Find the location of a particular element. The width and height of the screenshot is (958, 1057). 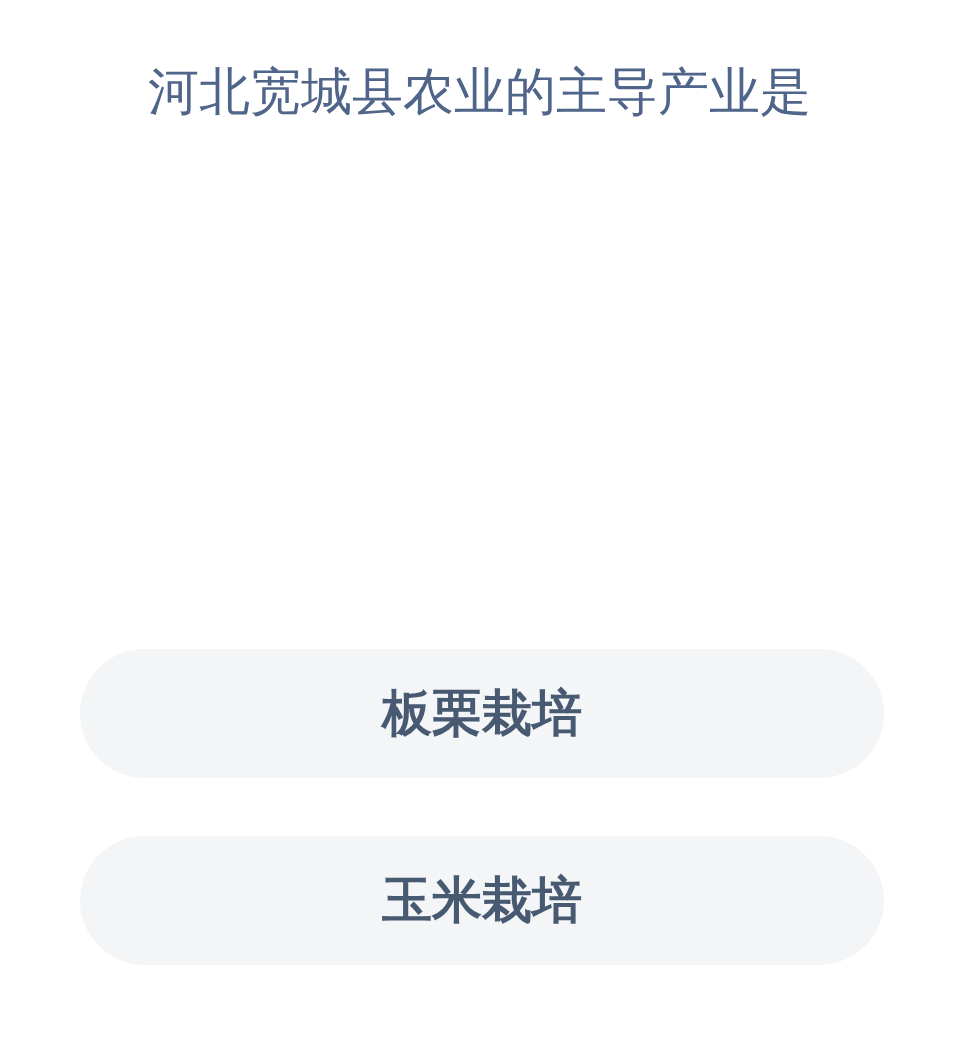

answer-option: 玉米栽培 is located at coordinates (482, 900).